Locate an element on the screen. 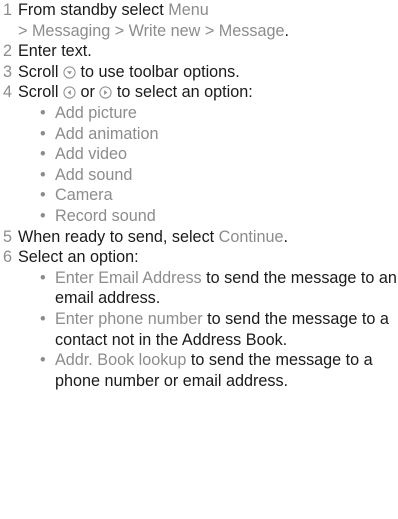 The height and width of the screenshot is (519, 398). option-item: • Add video is located at coordinates (219, 154).